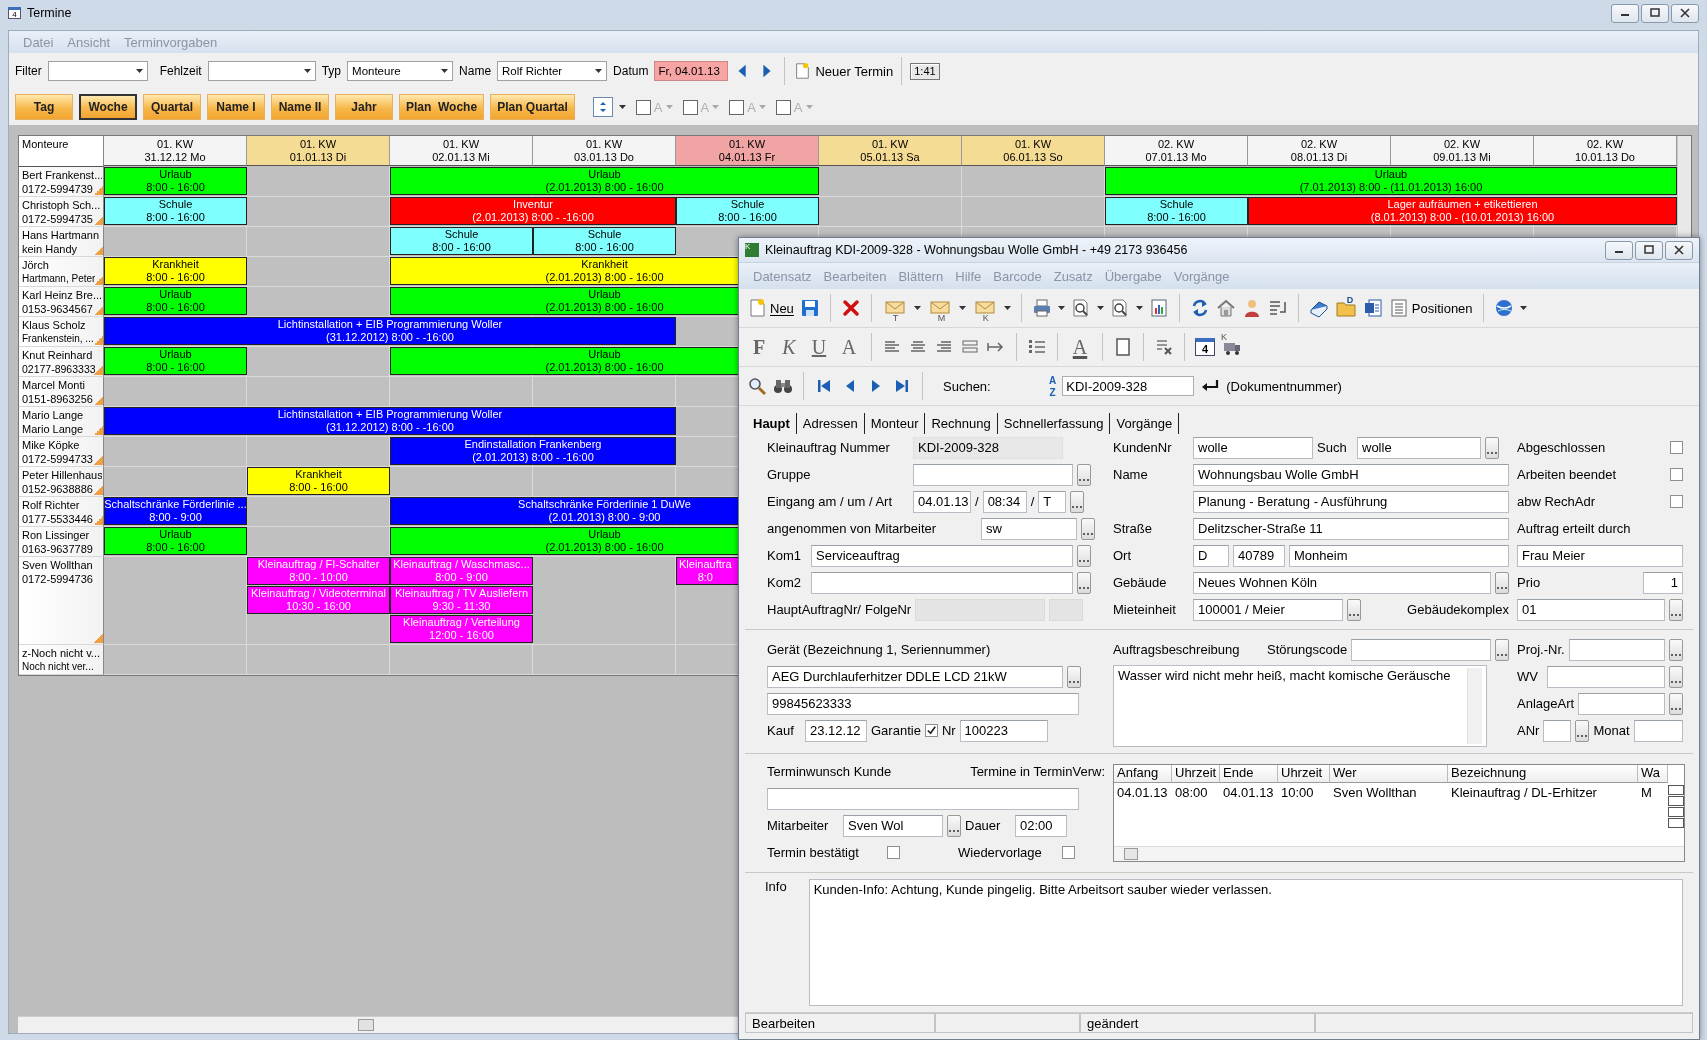  I want to click on appointment-bar: Endinstallation Frankenberg (2.01.2013) 8:00 - -16:00, so click(533, 451).